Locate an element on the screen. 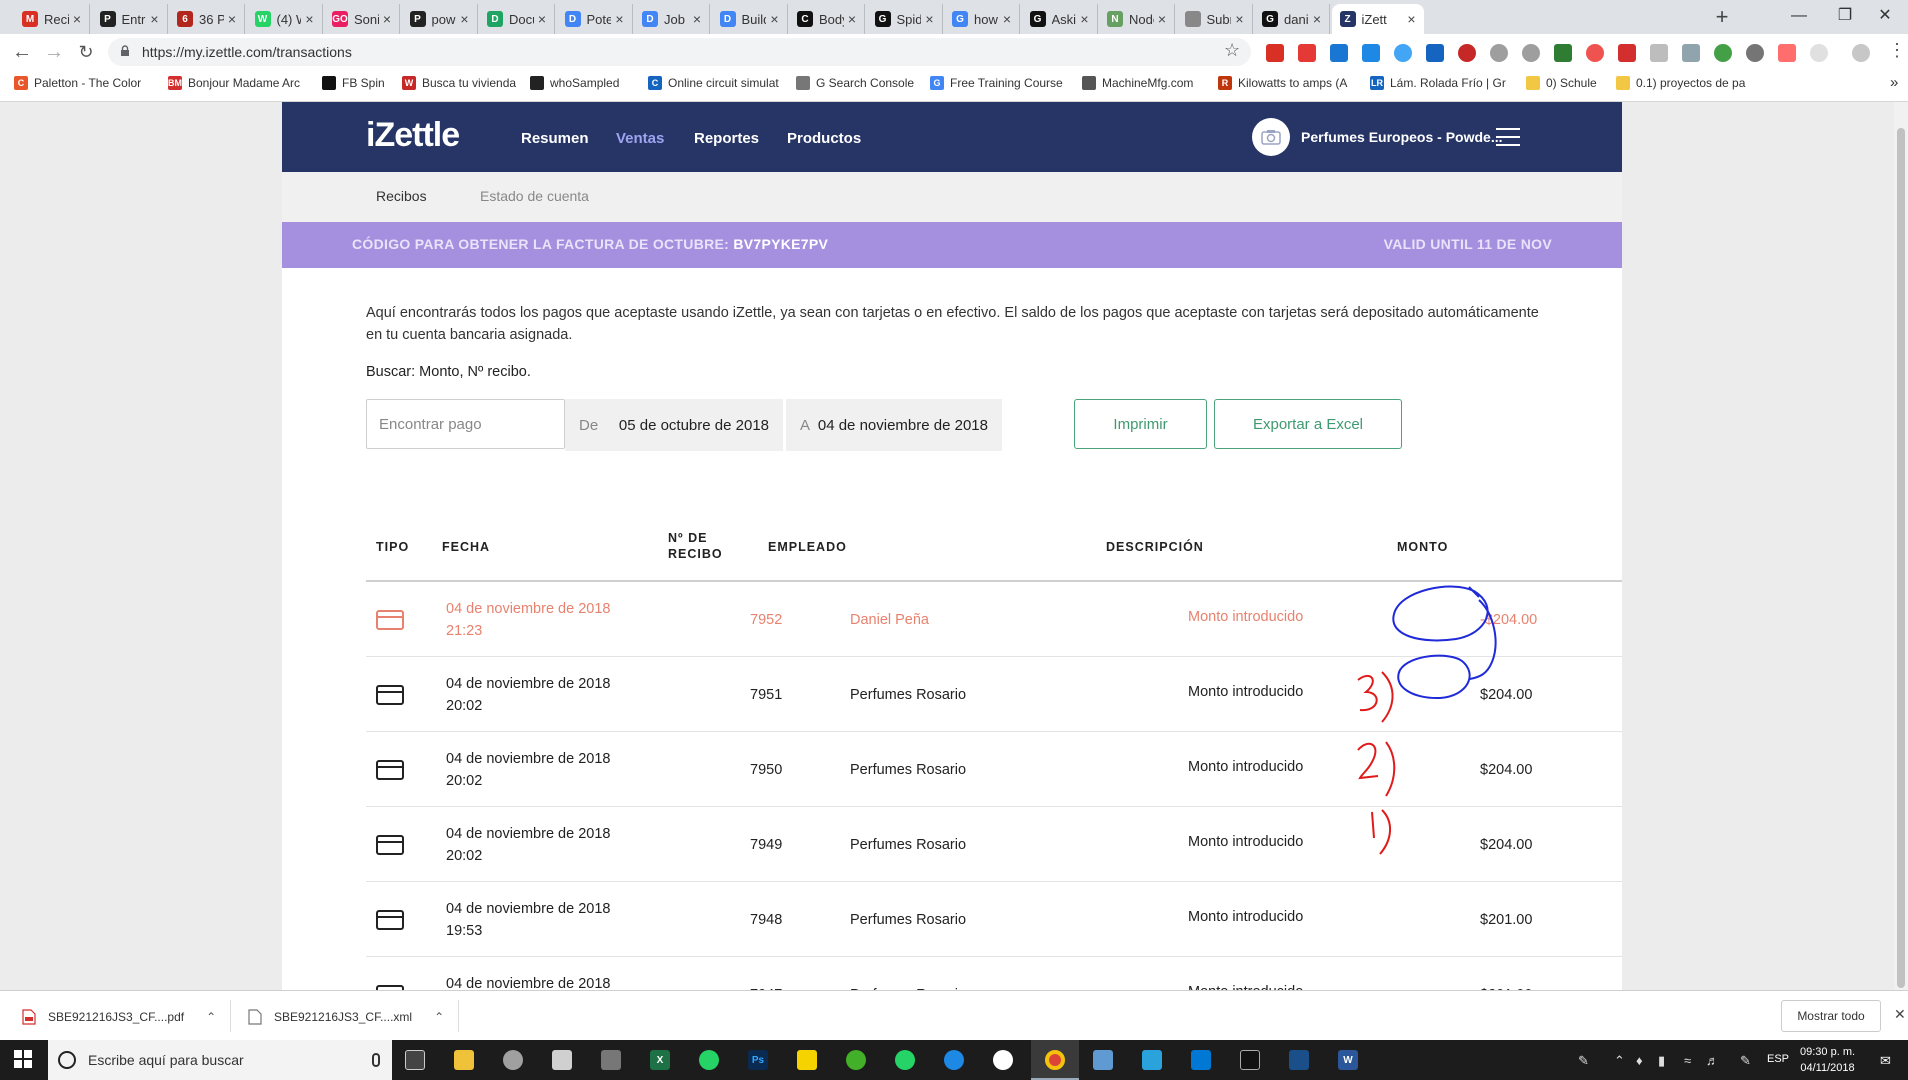  reload-icon: ↻ is located at coordinates (86, 52).